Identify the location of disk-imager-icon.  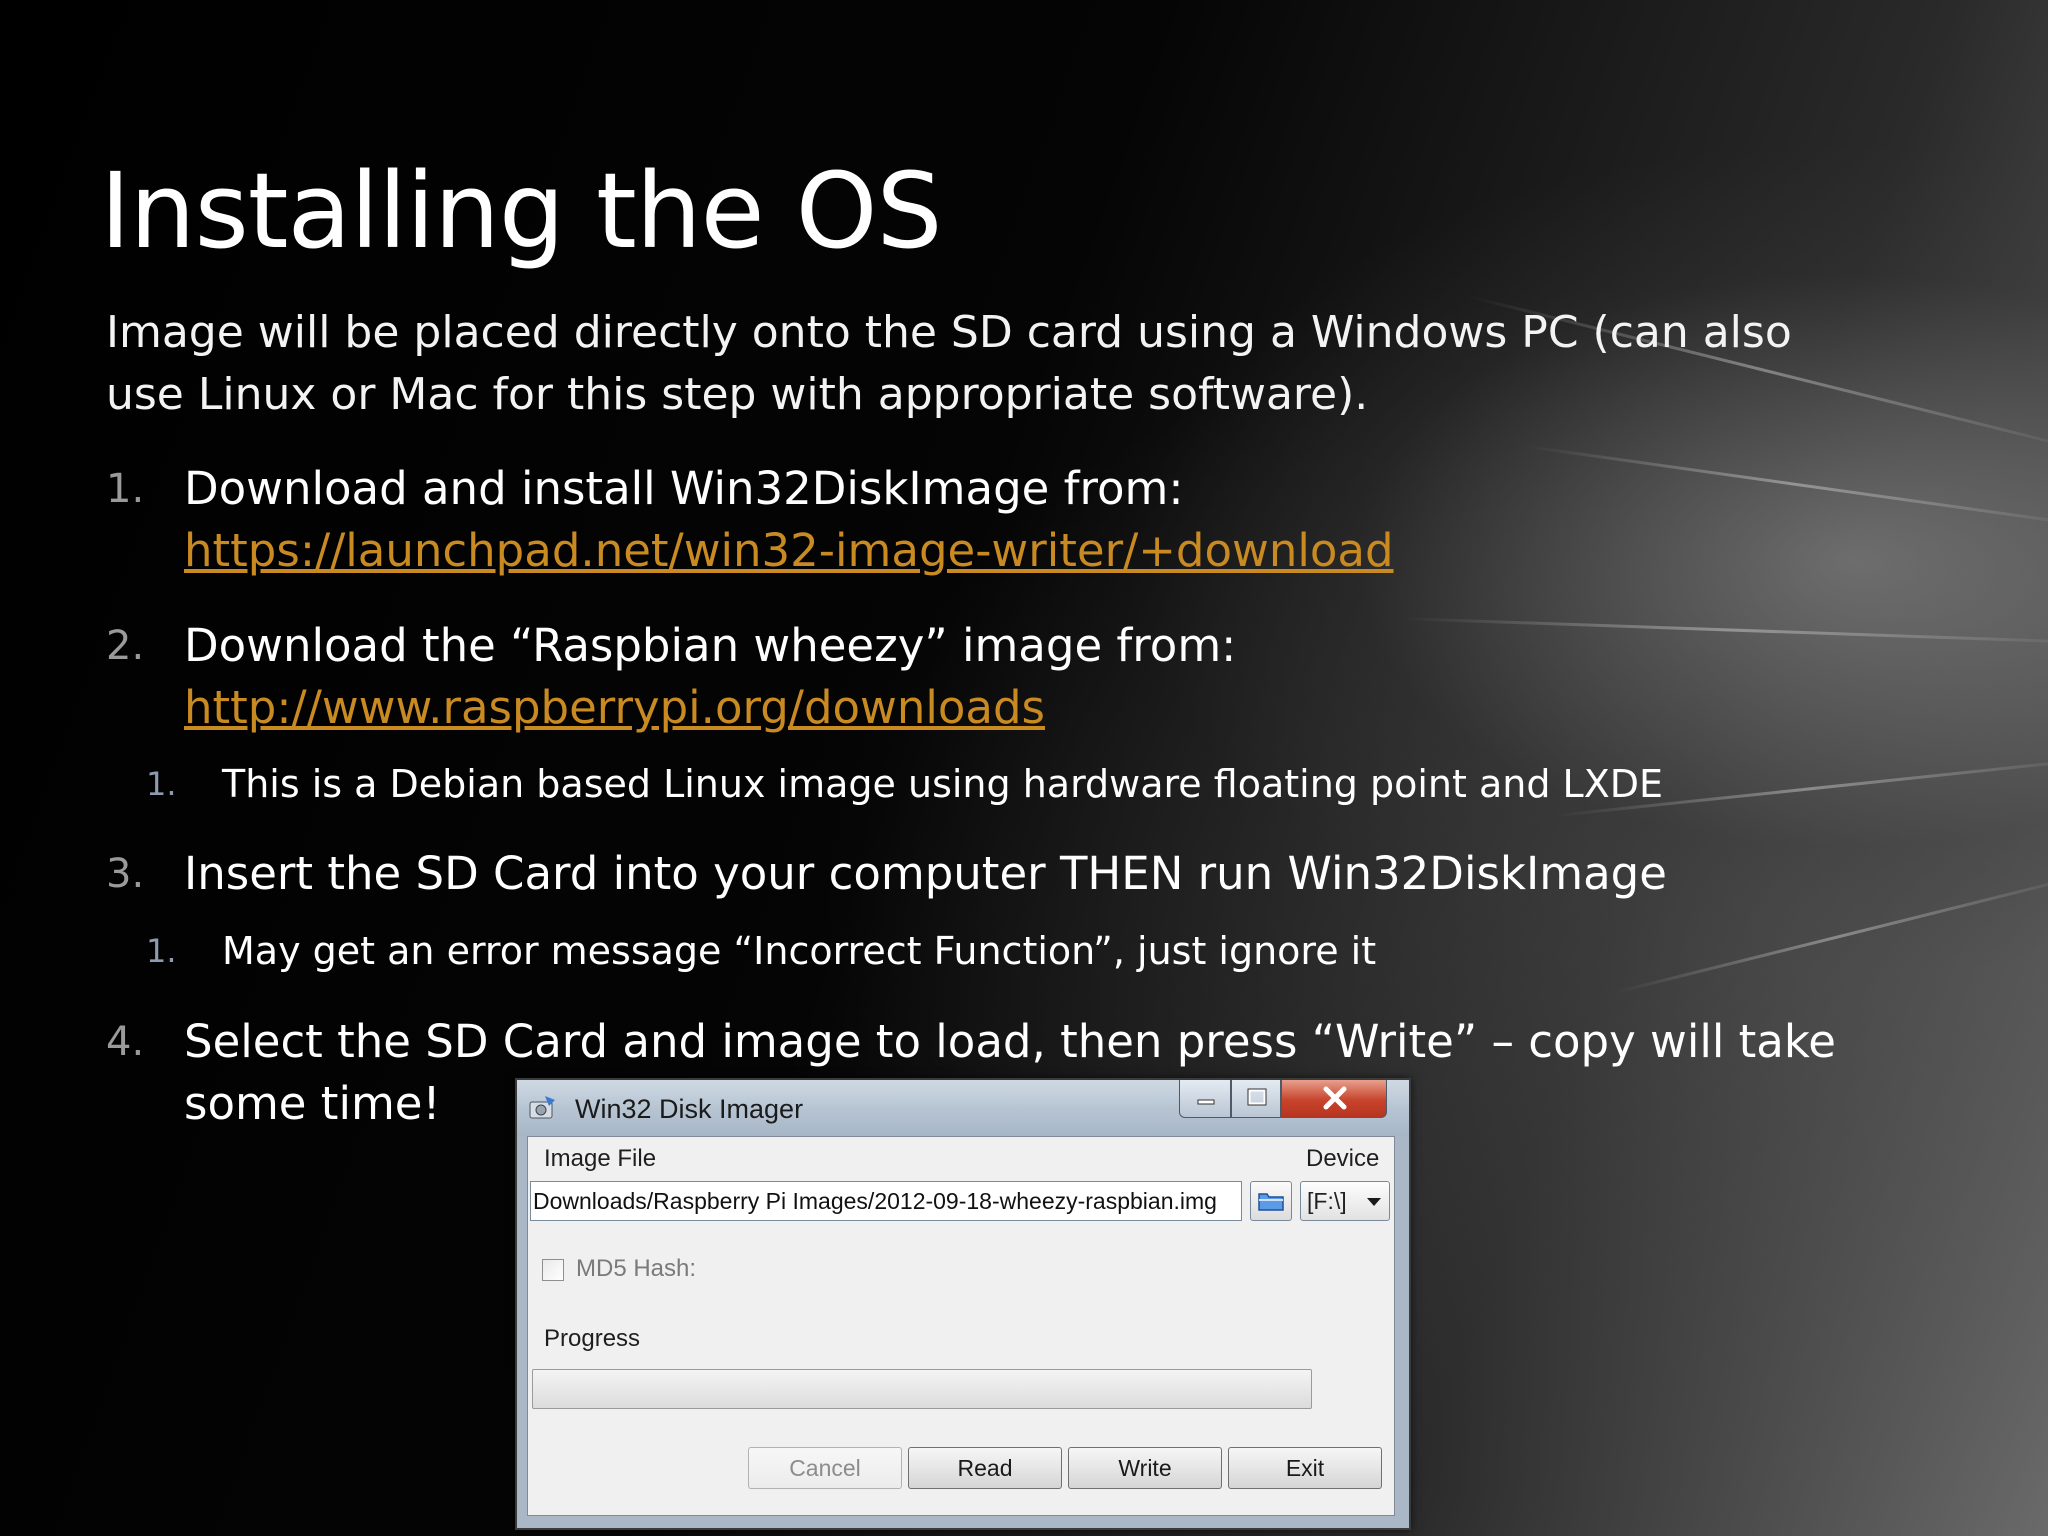
(542, 1108).